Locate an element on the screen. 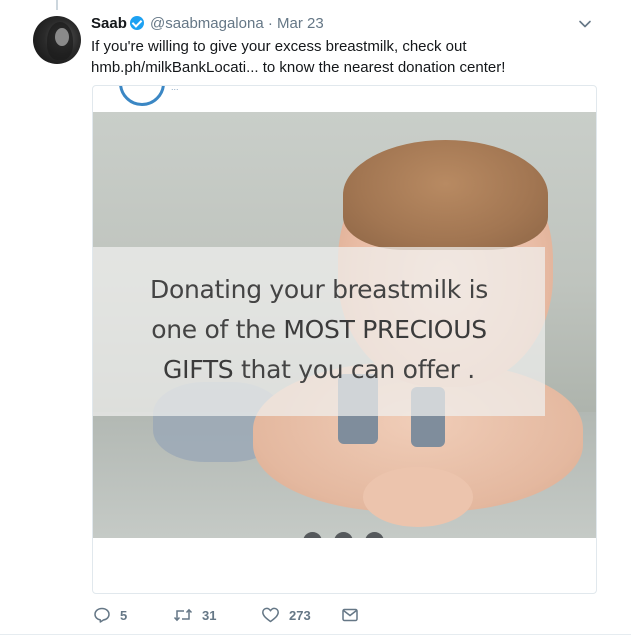 The width and height of the screenshot is (631, 635). tweet-text-line2: to know the nearest donation center! is located at coordinates (382, 67).